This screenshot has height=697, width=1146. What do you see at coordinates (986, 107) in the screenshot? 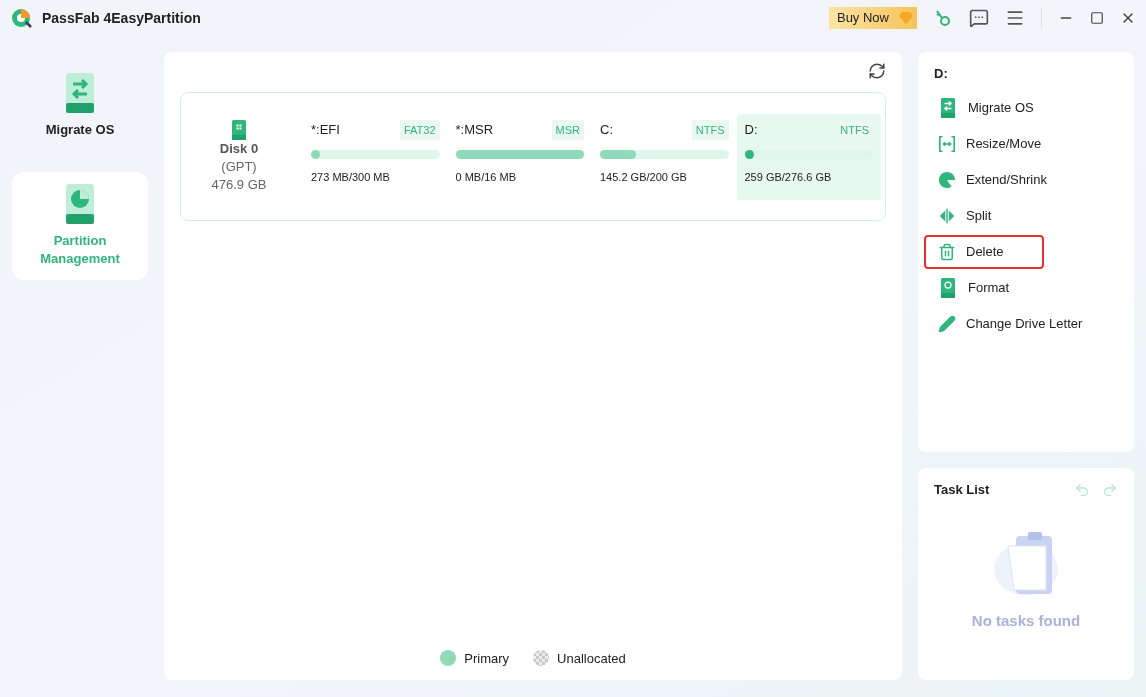
I see `action-item: Migrate OS` at bounding box center [986, 107].